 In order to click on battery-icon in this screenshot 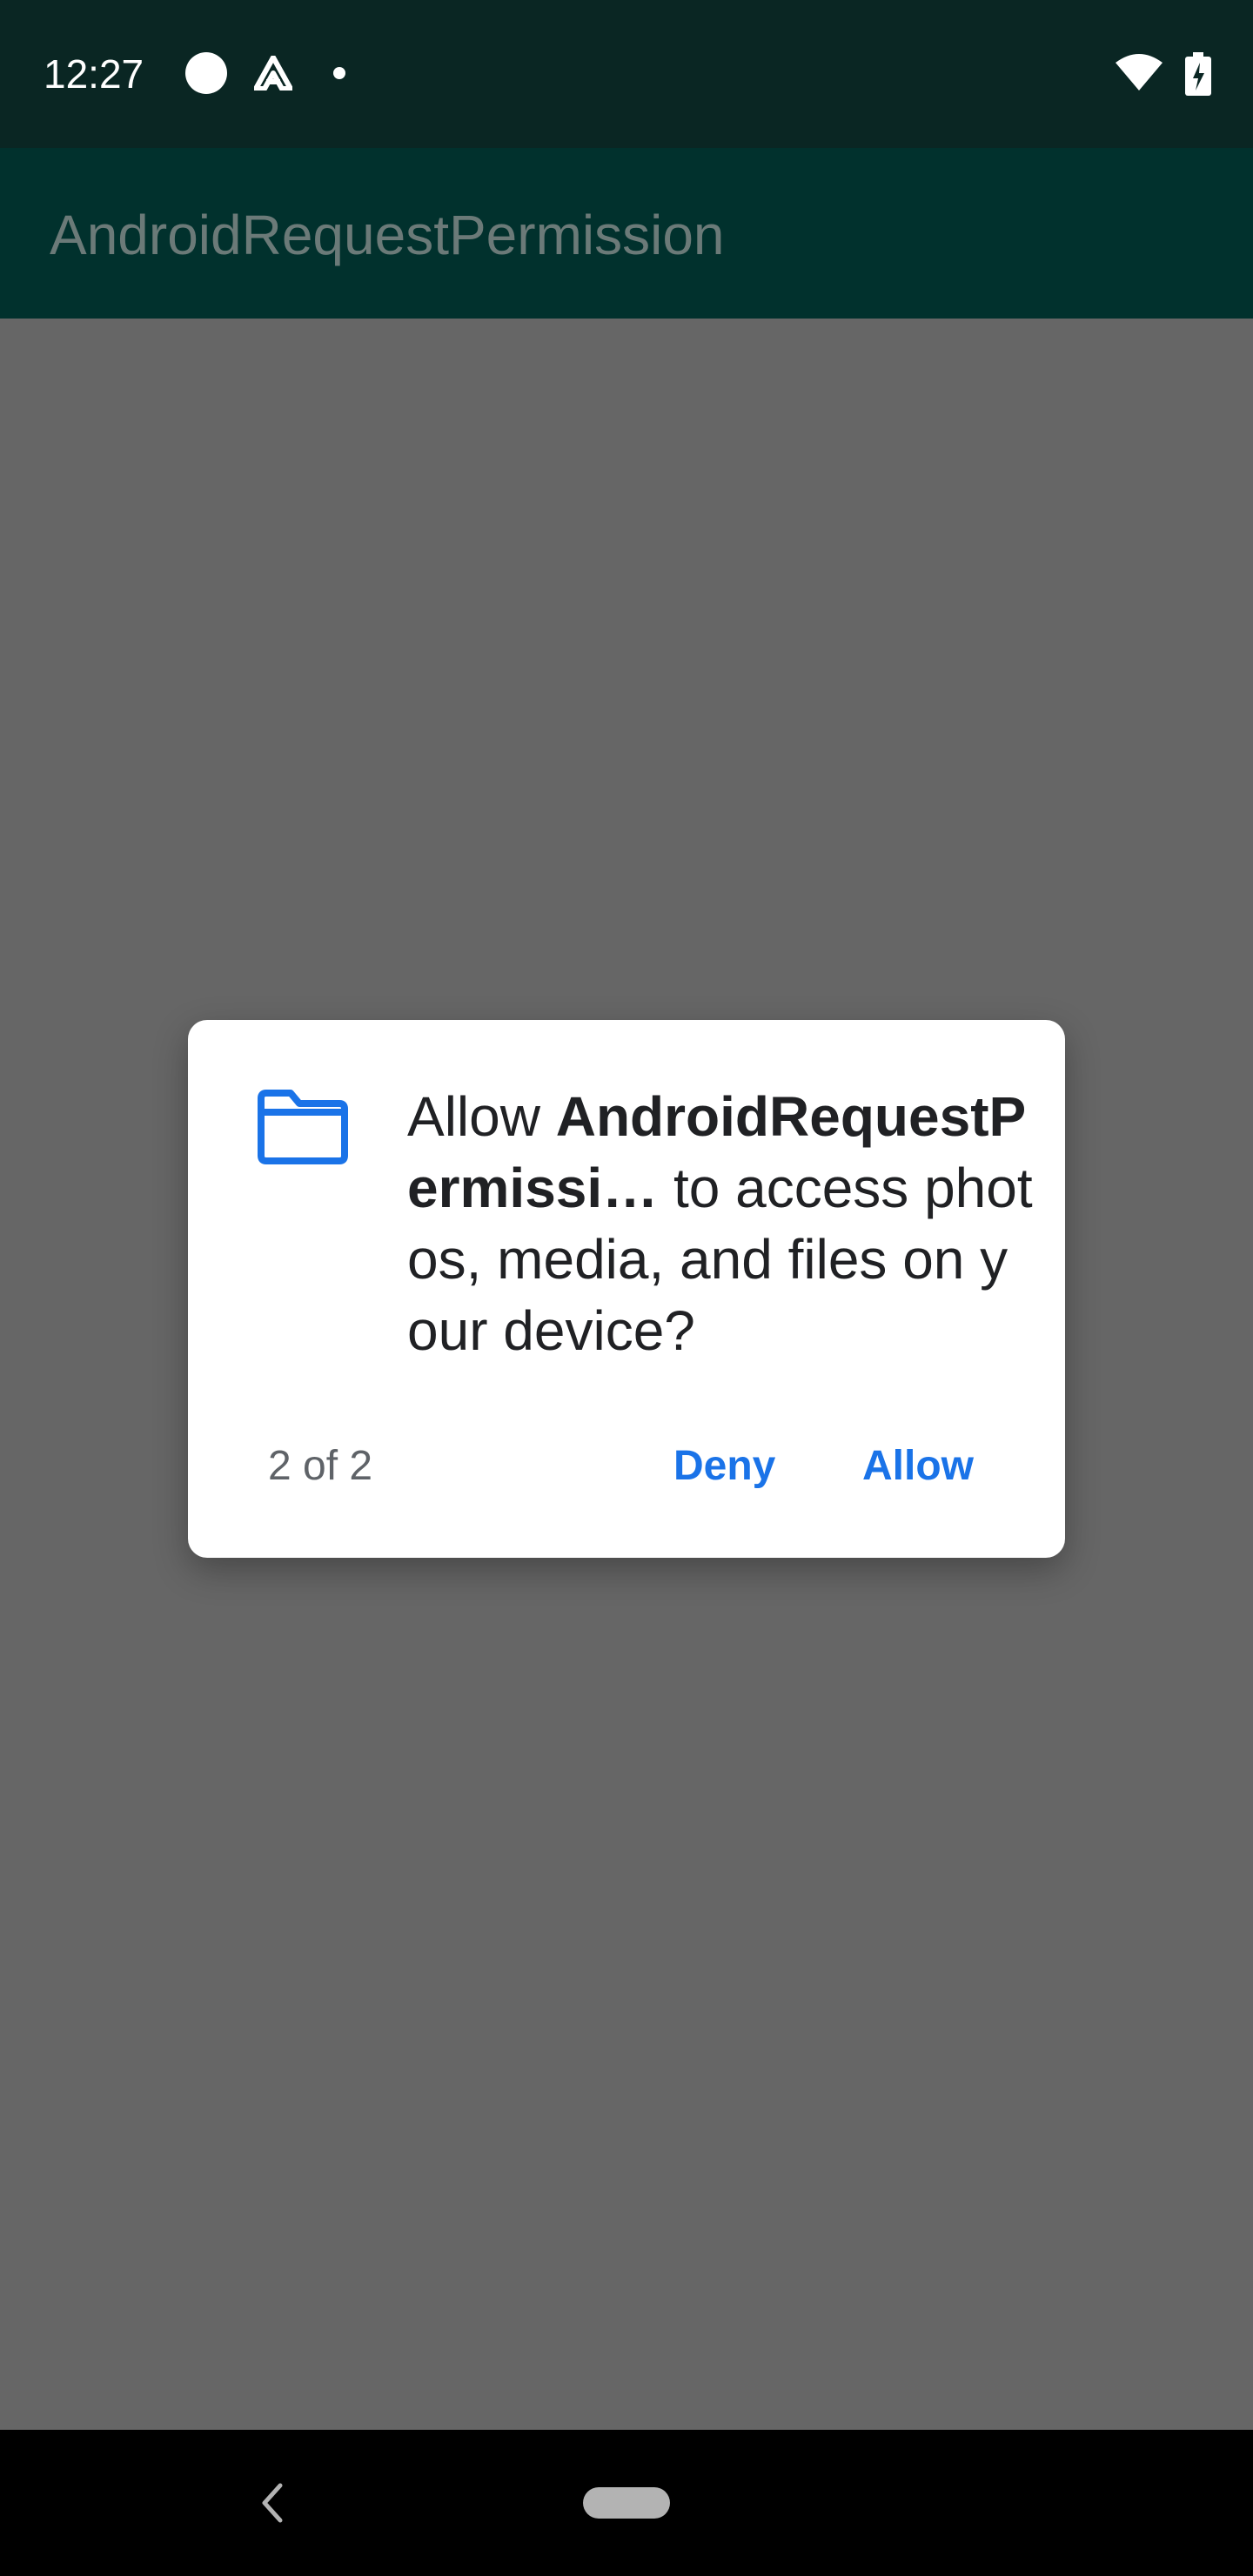, I will do `click(1198, 74)`.